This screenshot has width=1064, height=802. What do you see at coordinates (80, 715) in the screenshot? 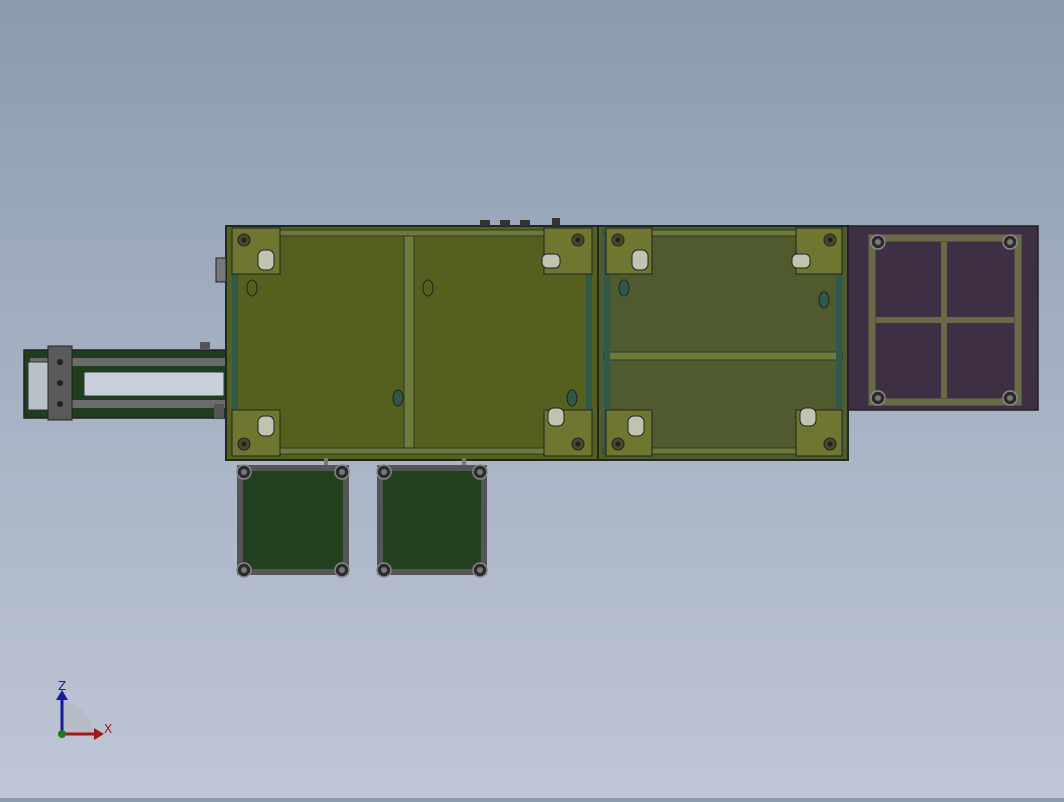
I see `coordinate-triad-icon` at bounding box center [80, 715].